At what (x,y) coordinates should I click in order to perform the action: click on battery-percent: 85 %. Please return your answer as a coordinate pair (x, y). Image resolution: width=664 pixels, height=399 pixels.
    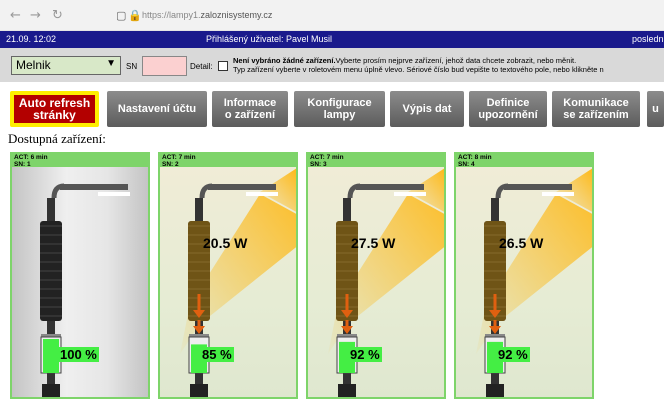
    Looking at the image, I should click on (217, 354).